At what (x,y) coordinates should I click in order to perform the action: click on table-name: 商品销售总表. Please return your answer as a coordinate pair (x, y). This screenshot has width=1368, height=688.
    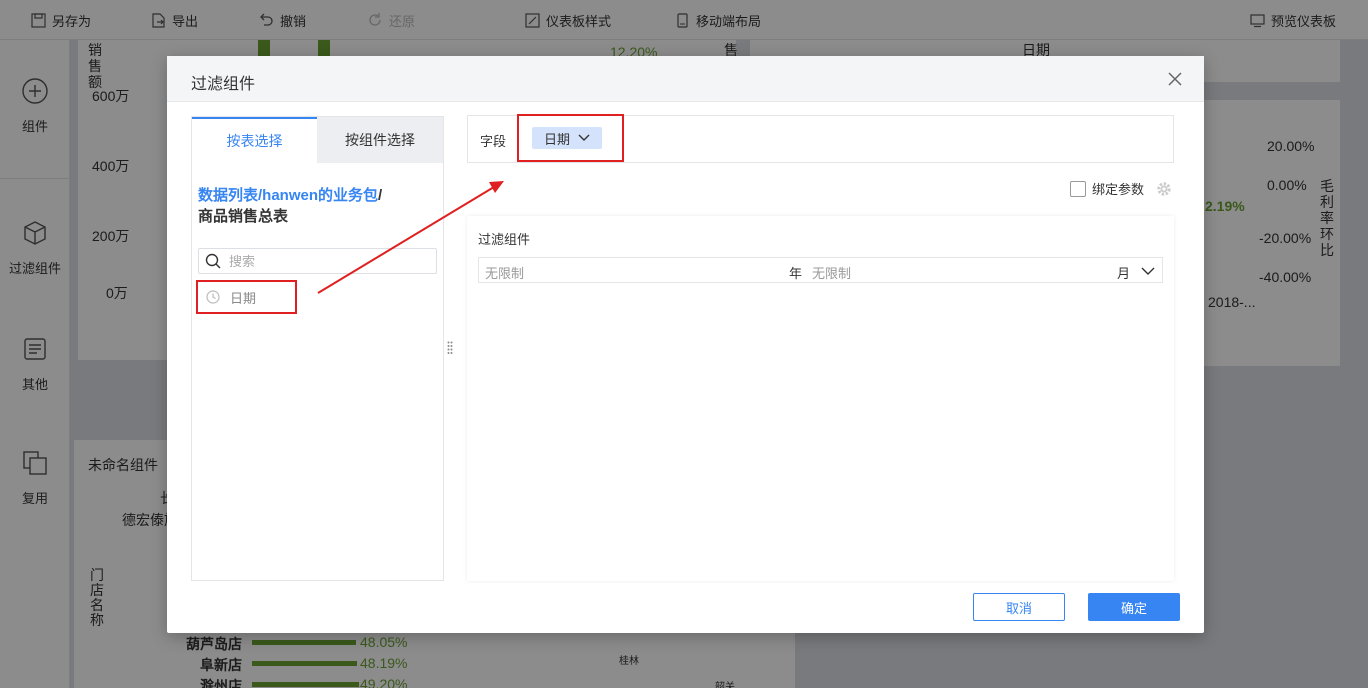
    Looking at the image, I should click on (243, 216).